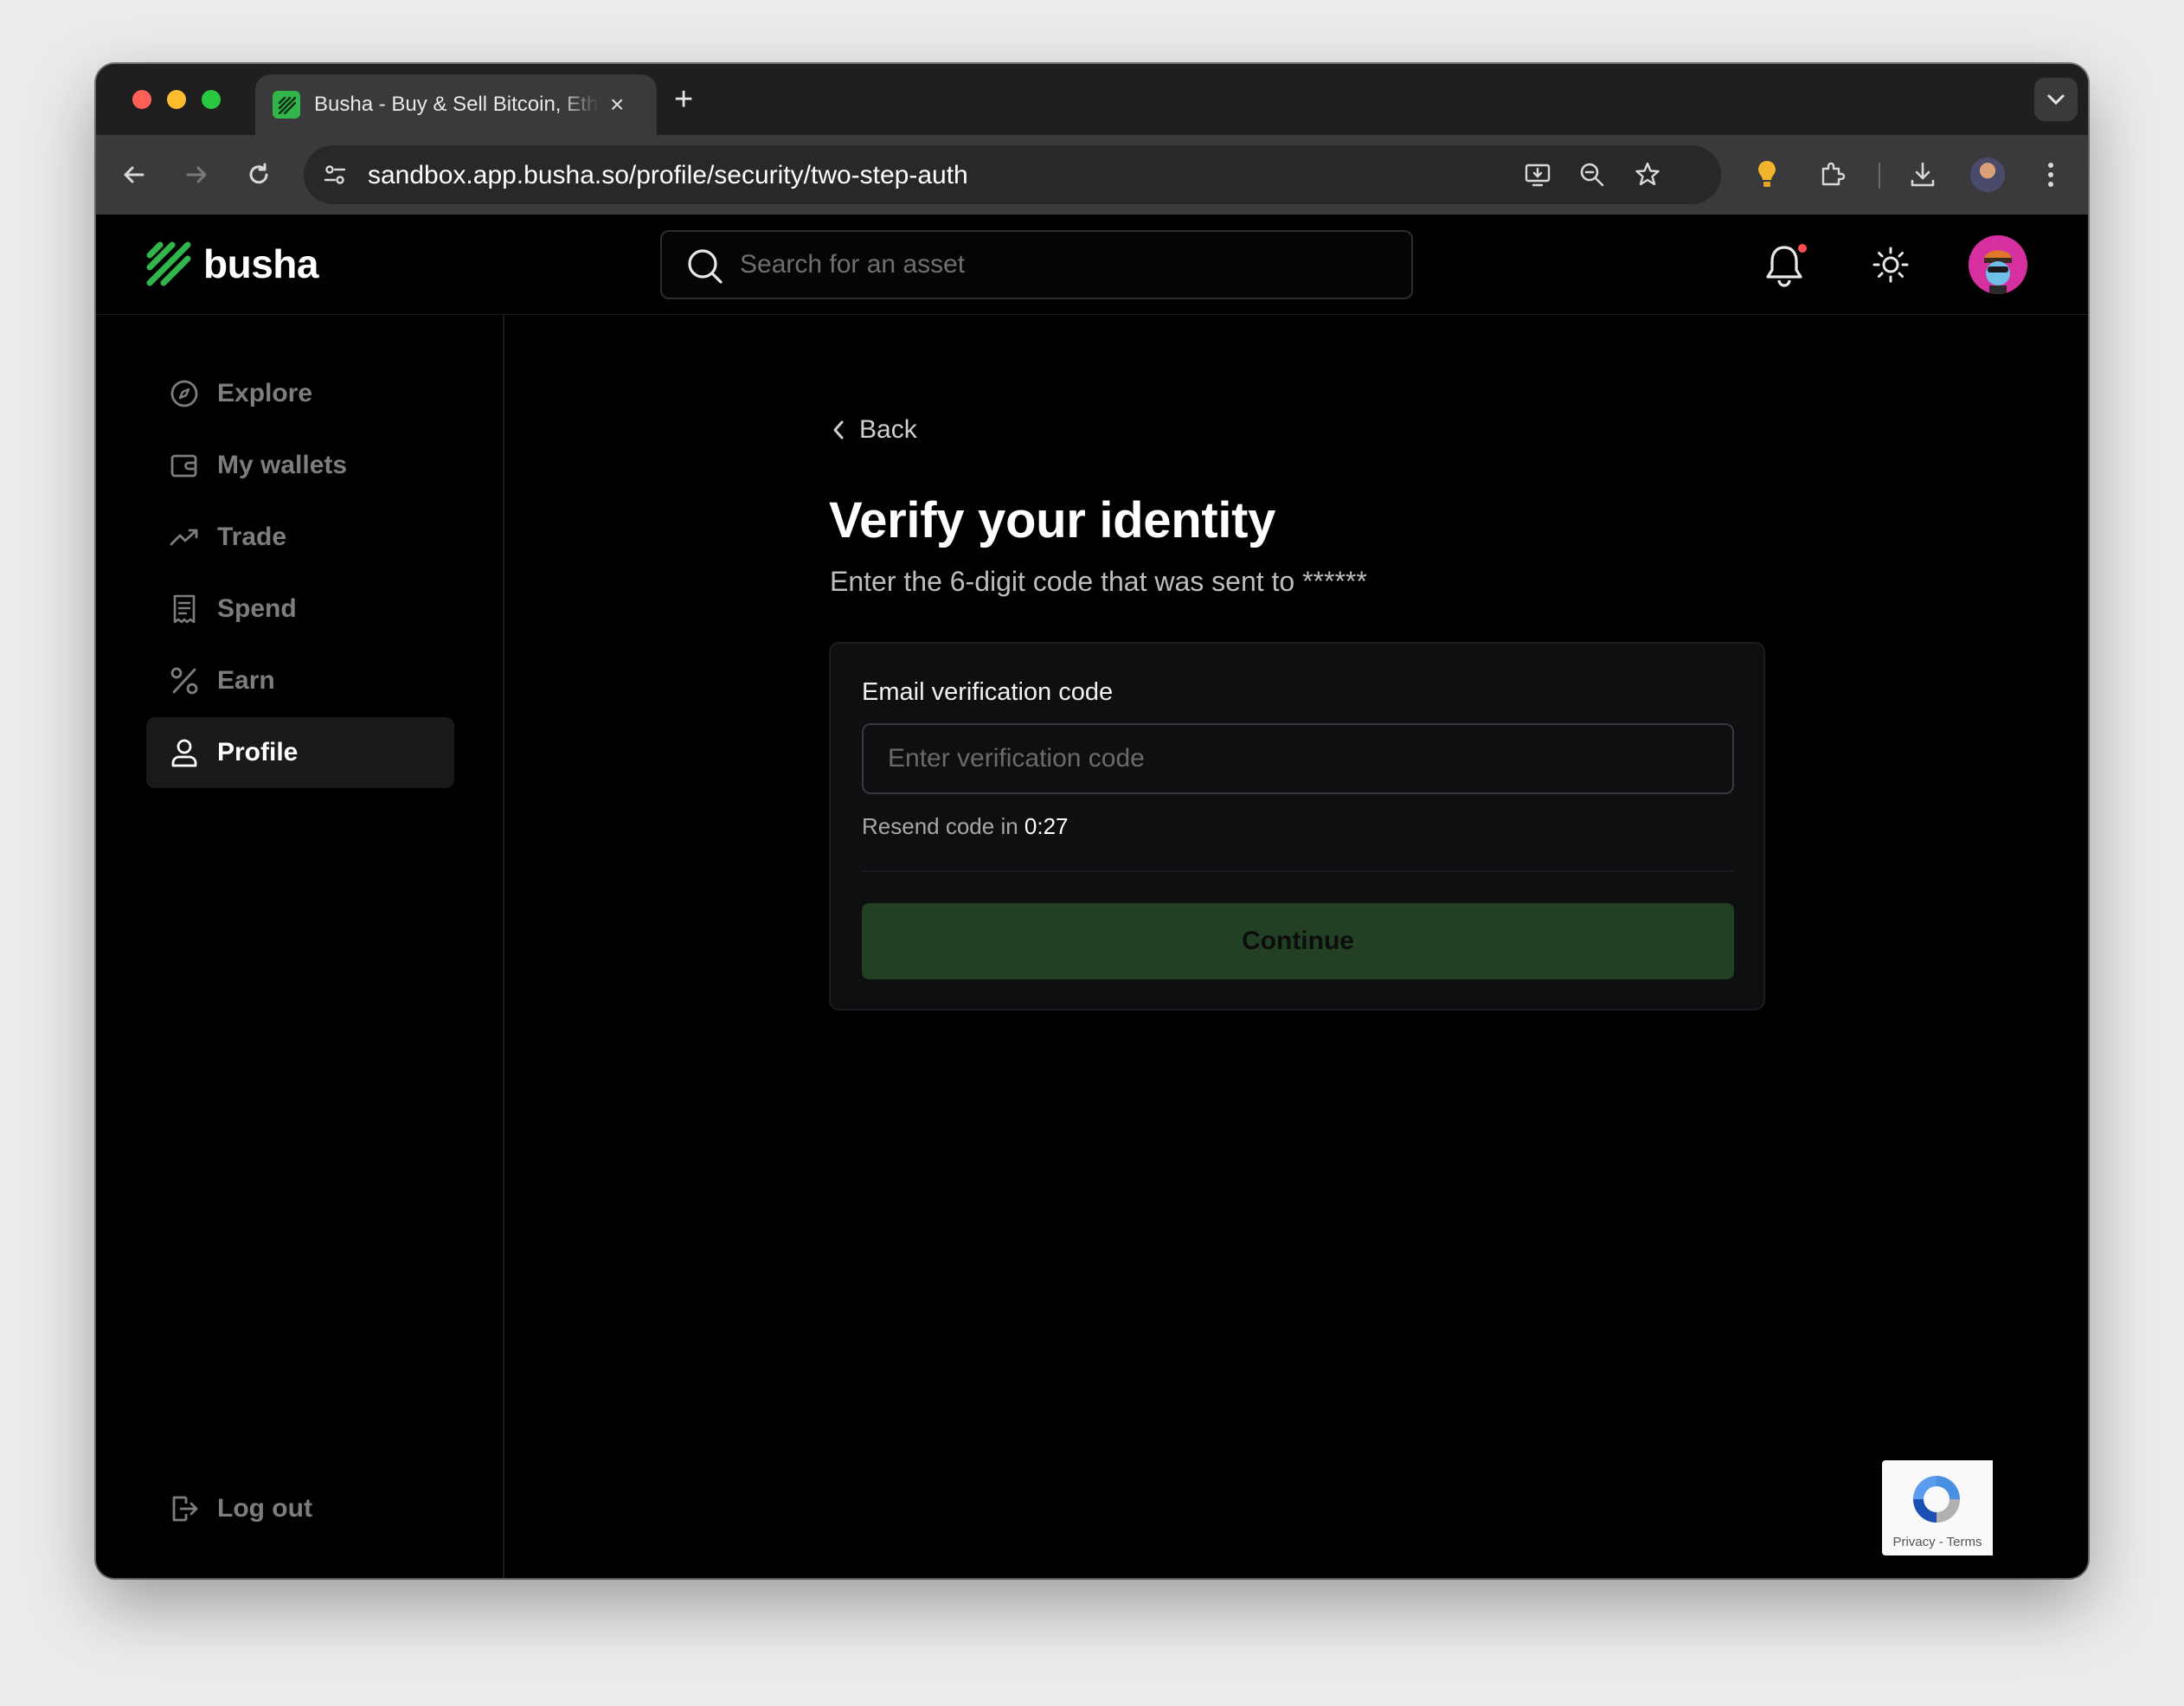 This screenshot has height=1706, width=2184. What do you see at coordinates (286, 105) in the screenshot?
I see `busha-favicon-icon` at bounding box center [286, 105].